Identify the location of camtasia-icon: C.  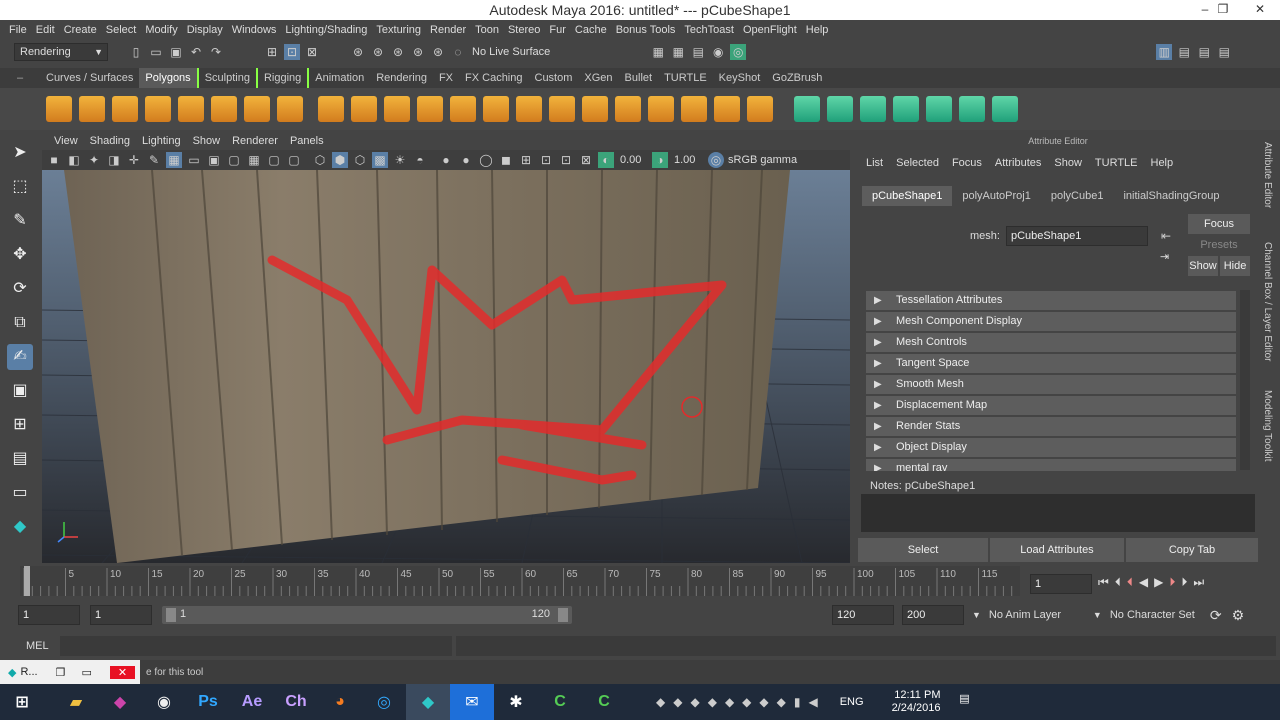
(560, 702).